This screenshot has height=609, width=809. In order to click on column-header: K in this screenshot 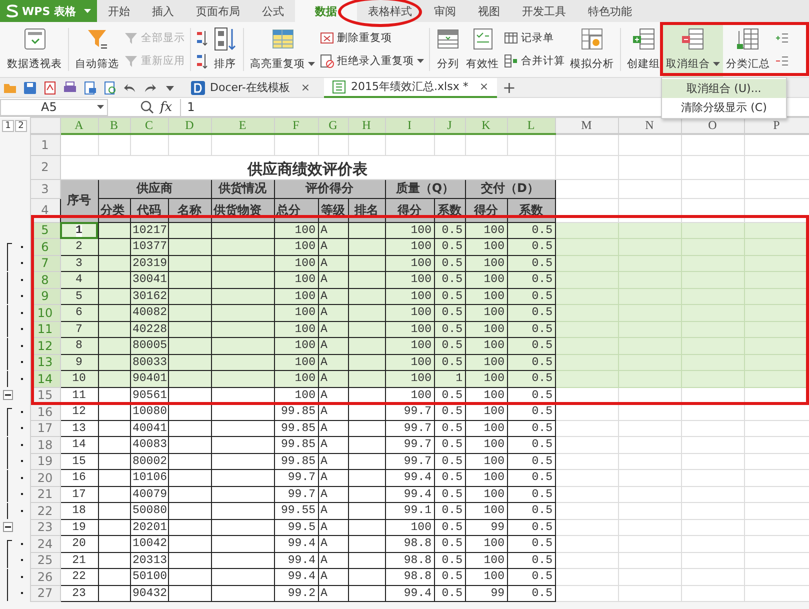, I will do `click(486, 126)`.